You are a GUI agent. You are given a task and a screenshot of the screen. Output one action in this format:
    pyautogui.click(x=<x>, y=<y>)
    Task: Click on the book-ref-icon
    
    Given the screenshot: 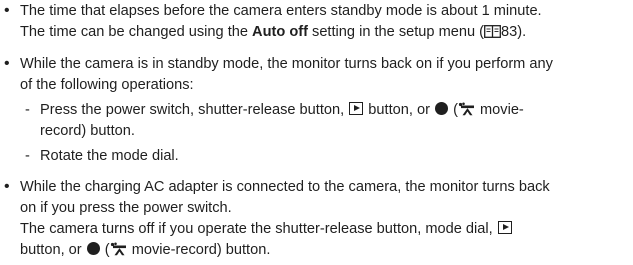 What is the action you would take?
    pyautogui.click(x=492, y=31)
    